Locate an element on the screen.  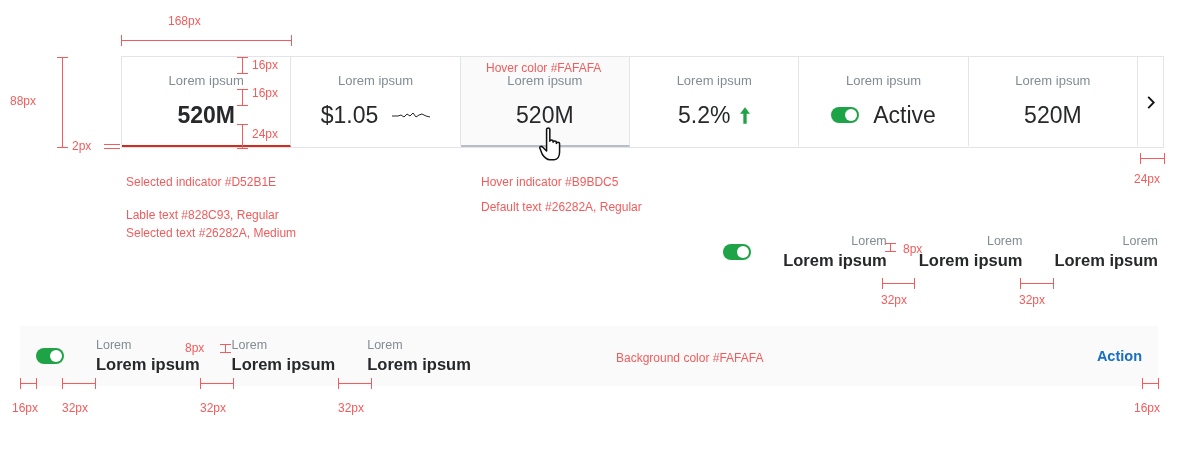
spec-note: Selected indicator #D52B1E is located at coordinates (201, 182).